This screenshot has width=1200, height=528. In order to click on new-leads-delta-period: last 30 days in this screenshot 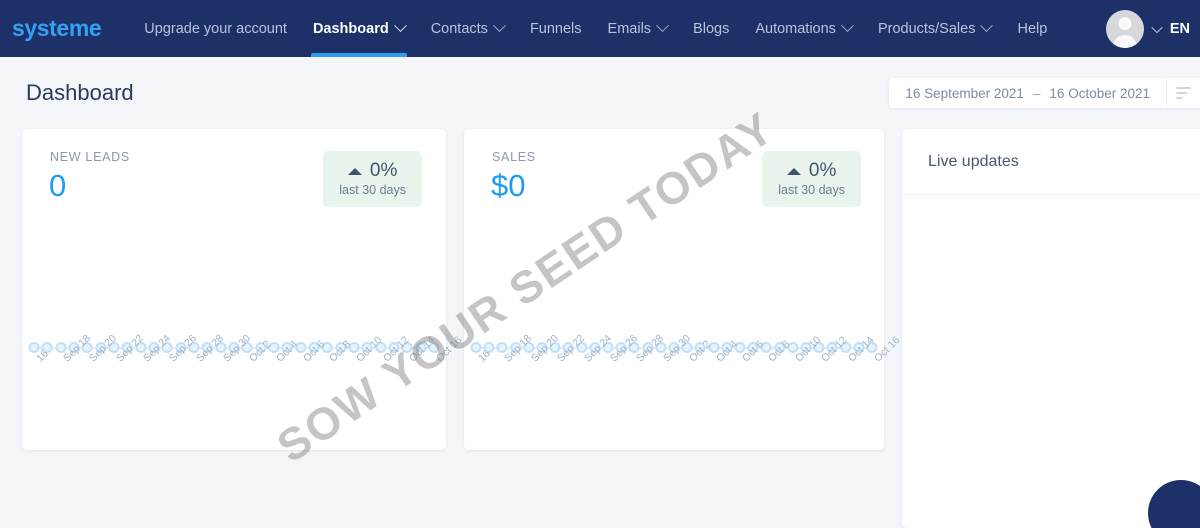, I will do `click(372, 190)`.